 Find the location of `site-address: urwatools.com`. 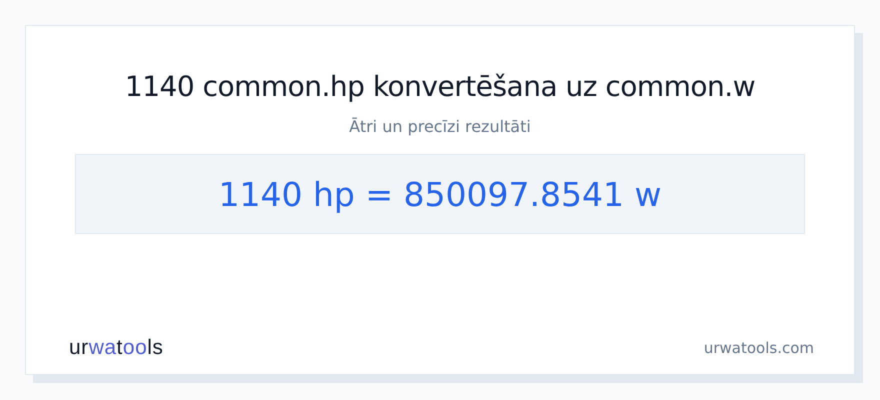

site-address: urwatools.com is located at coordinates (759, 348).